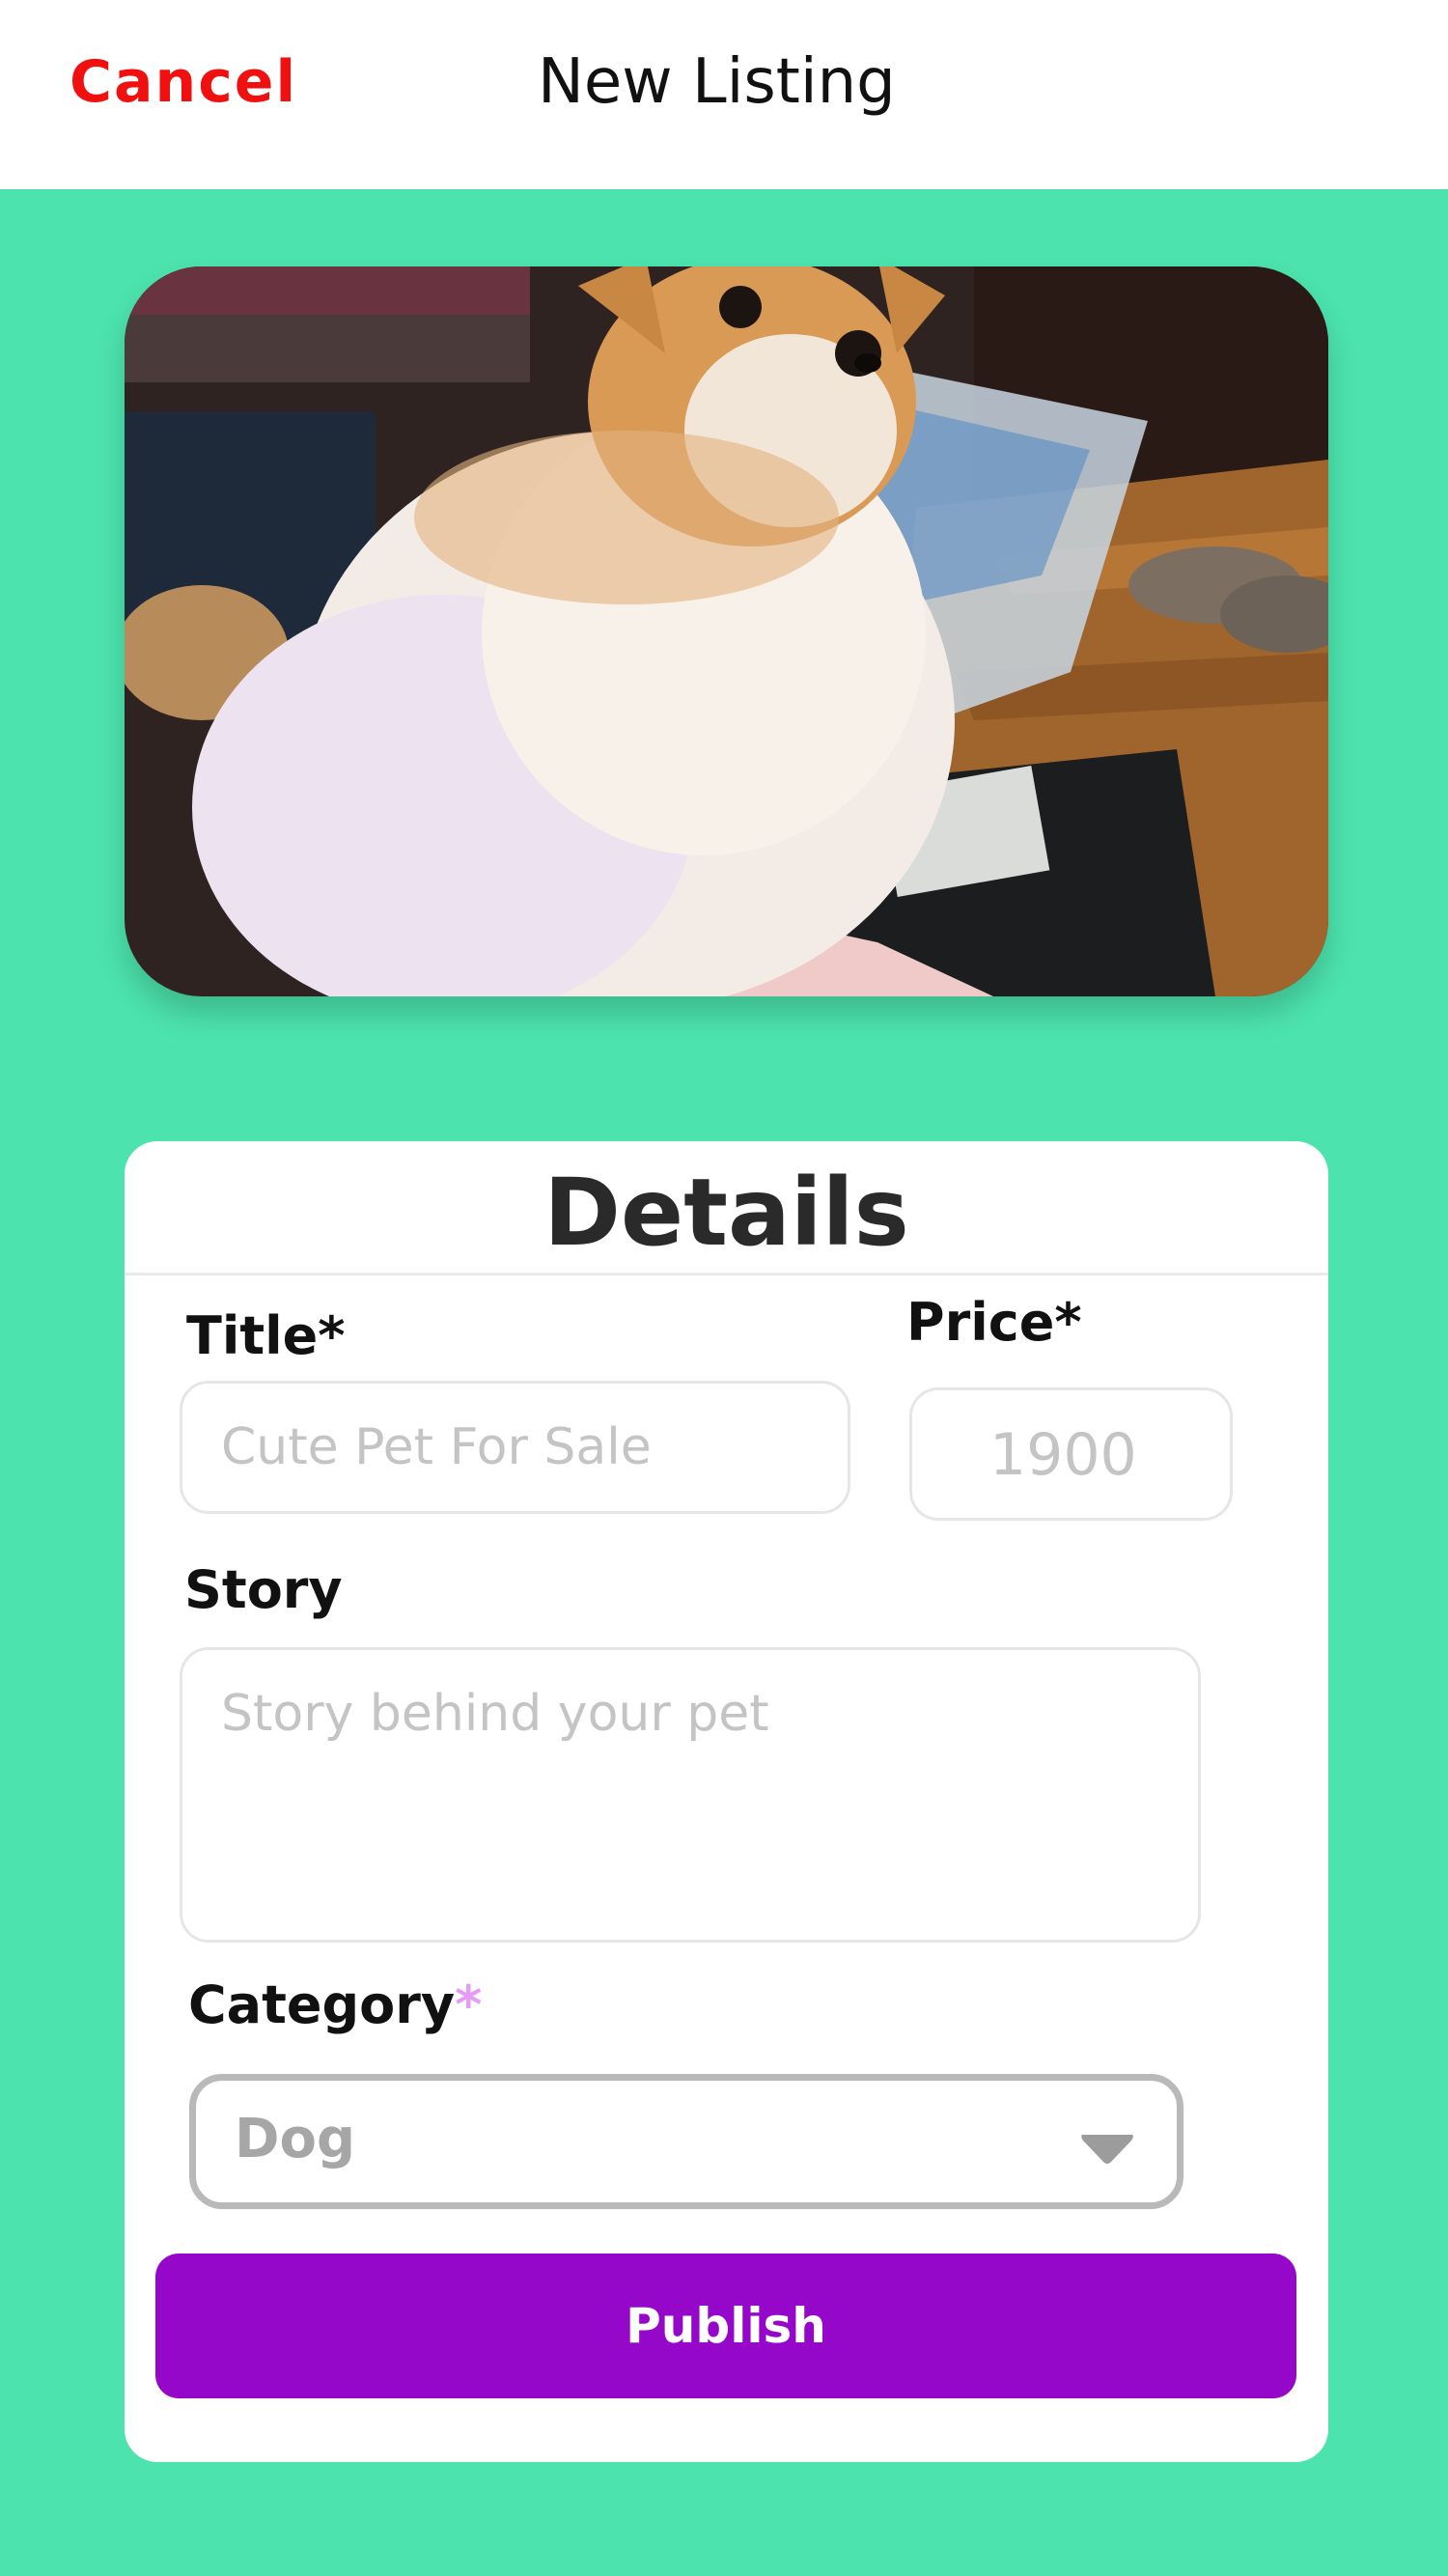 This screenshot has width=1448, height=2576. Describe the element at coordinates (1063, 1455) in the screenshot. I see `price-placeholder: 1900` at that location.